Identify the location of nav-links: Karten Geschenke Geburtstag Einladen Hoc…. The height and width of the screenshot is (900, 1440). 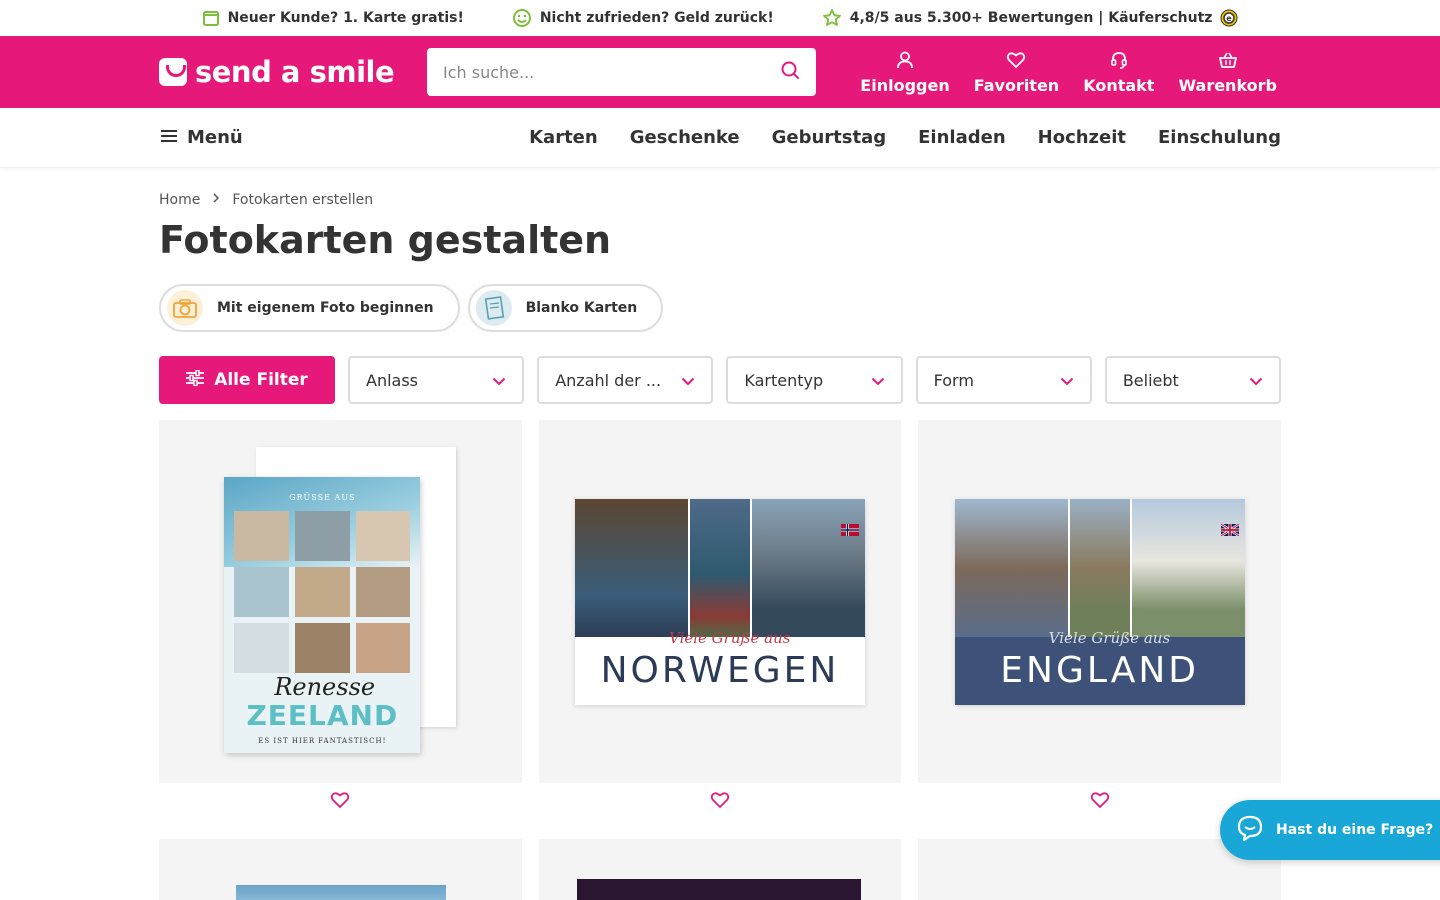
(905, 137).